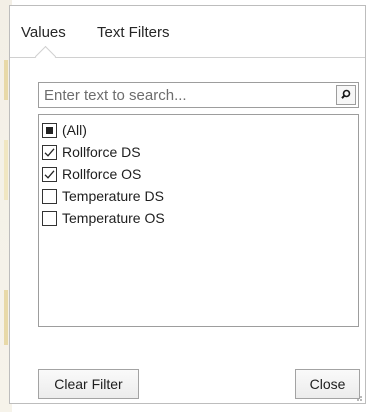 Image resolution: width=375 pixels, height=412 pixels. I want to click on list-item-temperature-os: Temperature OS, so click(103, 218).